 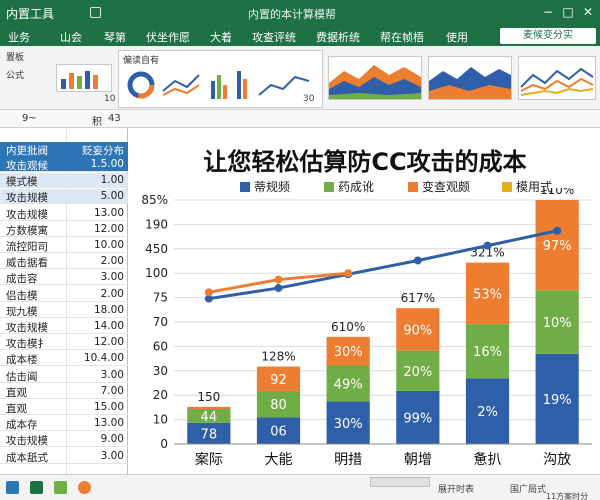 What do you see at coordinates (557, 460) in the screenshot?
I see `x-tick-label: 沟放` at bounding box center [557, 460].